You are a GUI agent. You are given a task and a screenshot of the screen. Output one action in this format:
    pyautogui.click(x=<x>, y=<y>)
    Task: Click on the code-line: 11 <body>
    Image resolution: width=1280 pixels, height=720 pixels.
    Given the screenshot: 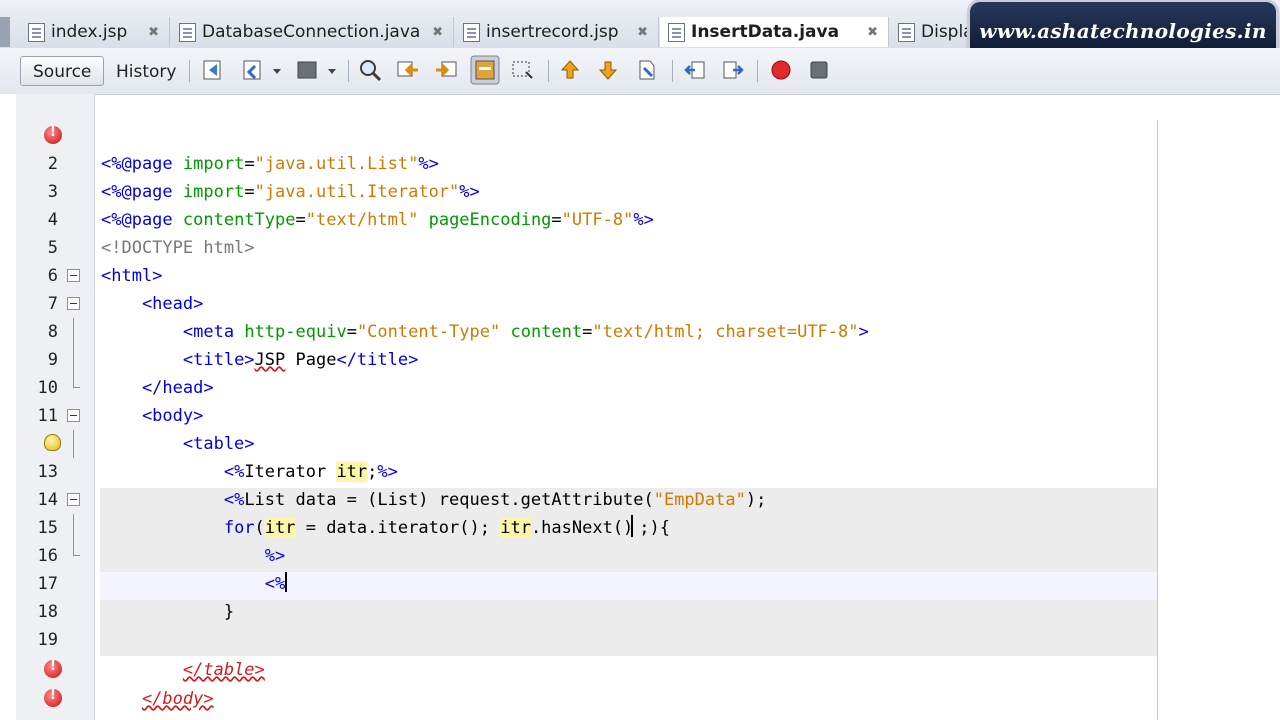 What is the action you would take?
    pyautogui.click(x=578, y=416)
    